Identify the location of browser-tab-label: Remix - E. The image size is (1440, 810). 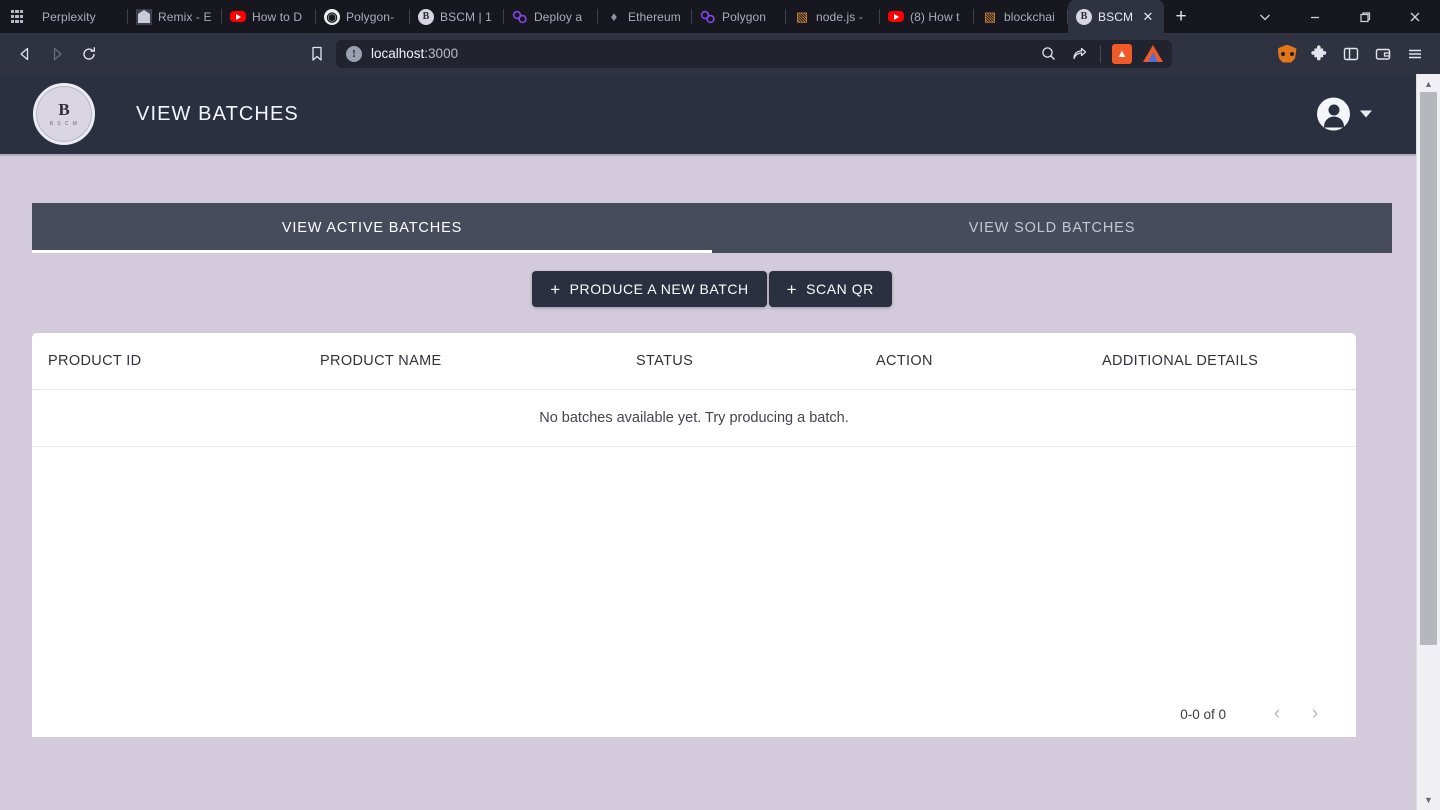
(185, 16).